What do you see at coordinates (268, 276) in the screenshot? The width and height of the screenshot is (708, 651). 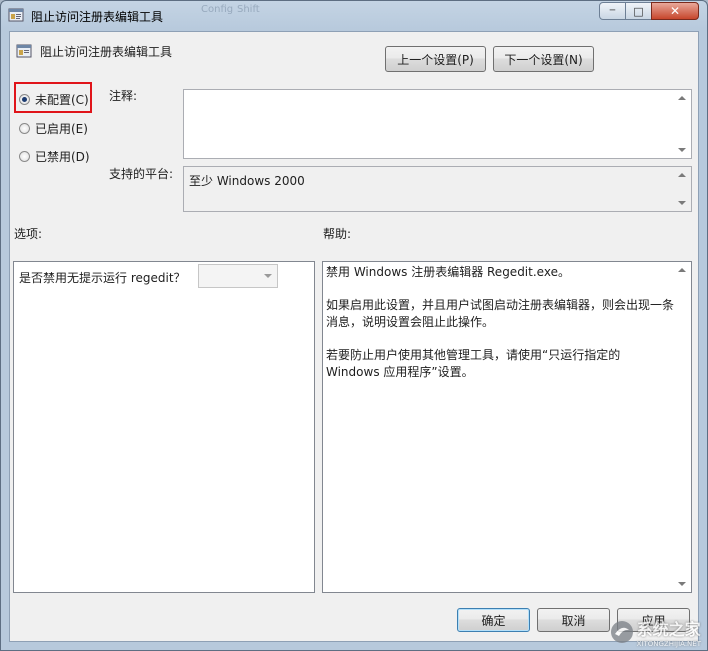 I see `chevron-down-icon` at bounding box center [268, 276].